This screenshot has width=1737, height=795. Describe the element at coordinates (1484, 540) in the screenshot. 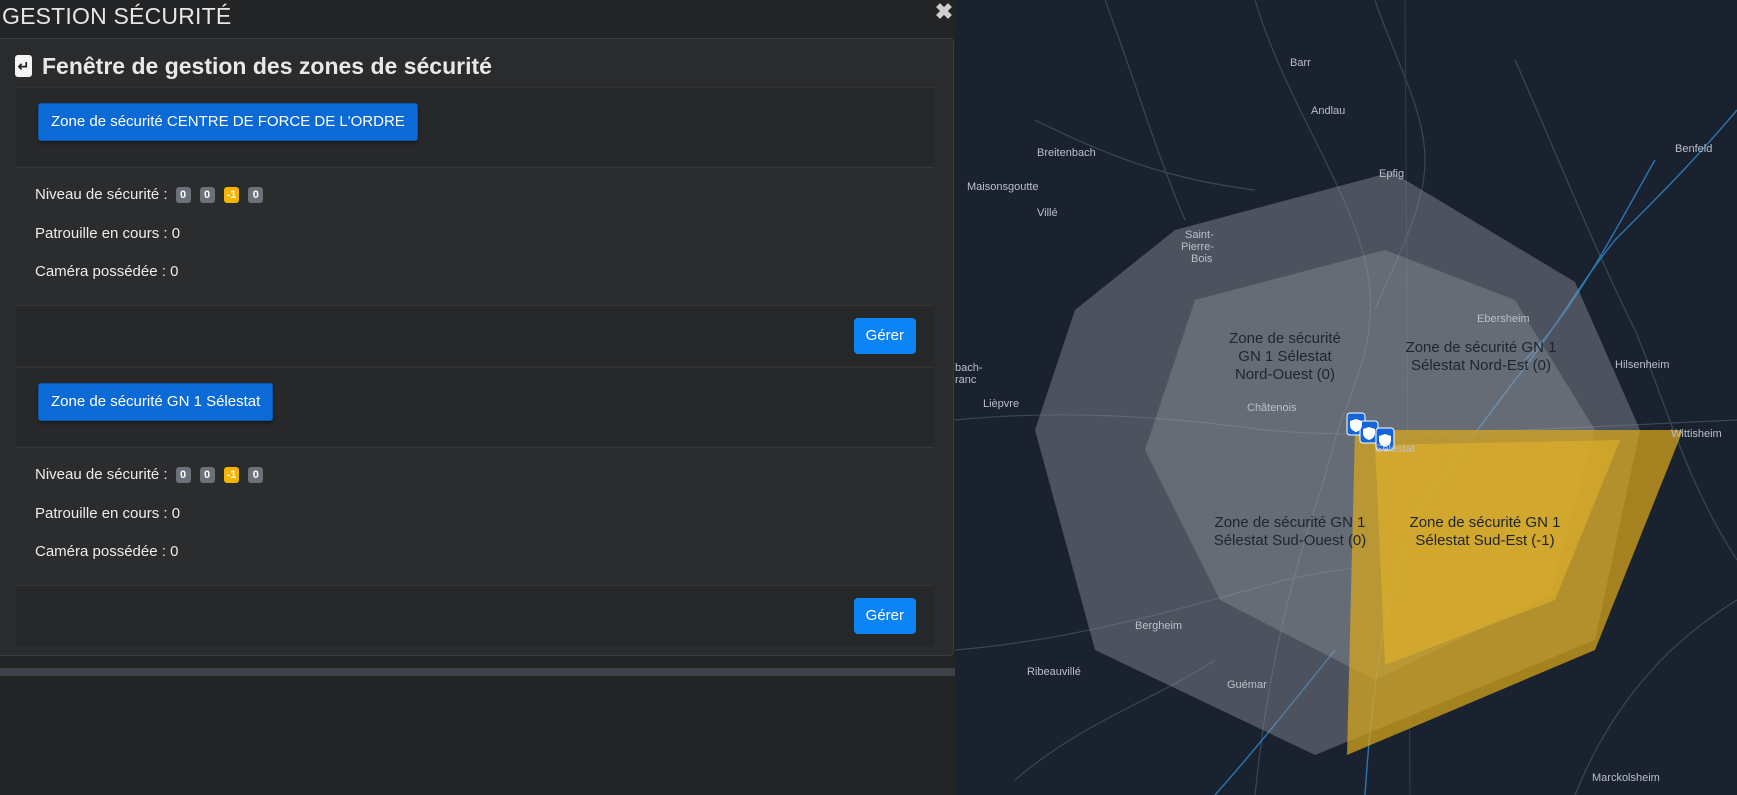

I see `zone-label-sud-est: Sélestat Sud-Est (-1)` at that location.